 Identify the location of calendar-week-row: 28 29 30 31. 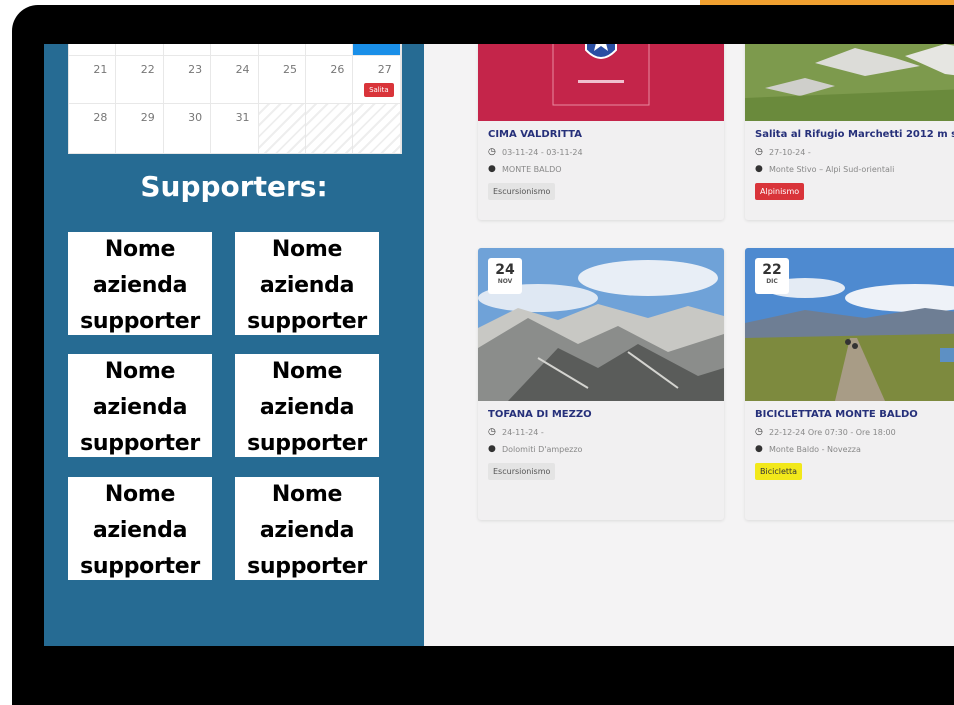
(235, 129).